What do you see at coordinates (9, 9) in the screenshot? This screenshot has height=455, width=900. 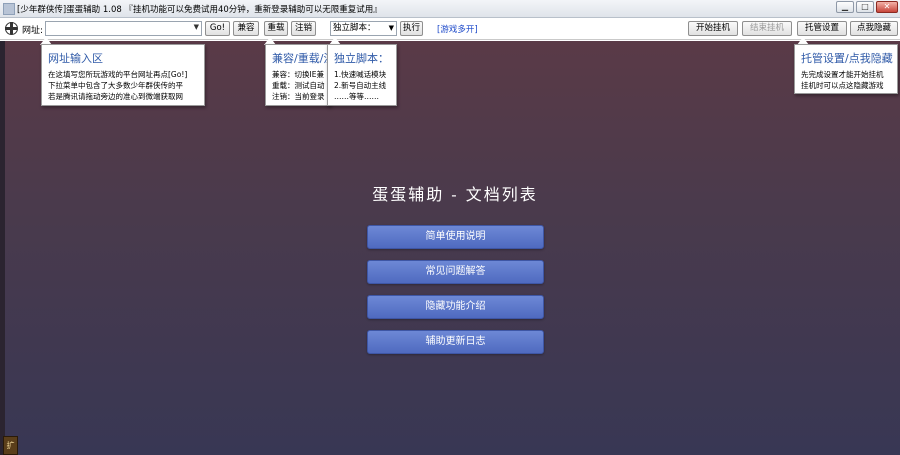 I see `app-icon` at bounding box center [9, 9].